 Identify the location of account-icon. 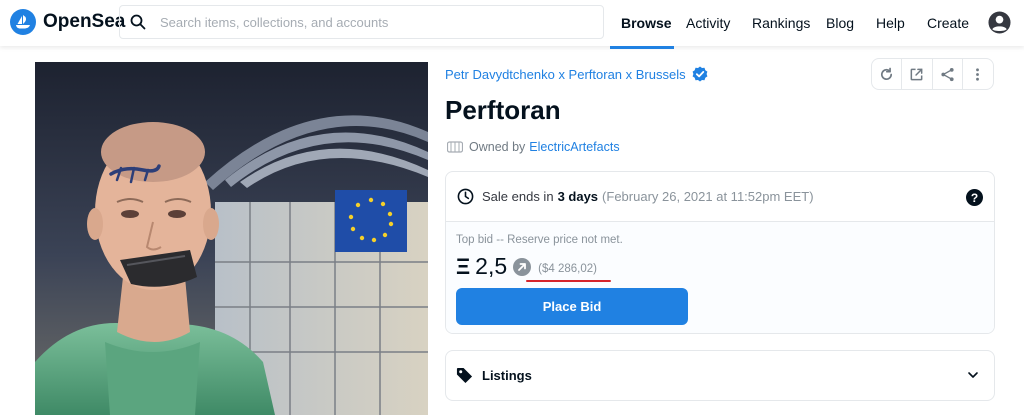
(999, 22).